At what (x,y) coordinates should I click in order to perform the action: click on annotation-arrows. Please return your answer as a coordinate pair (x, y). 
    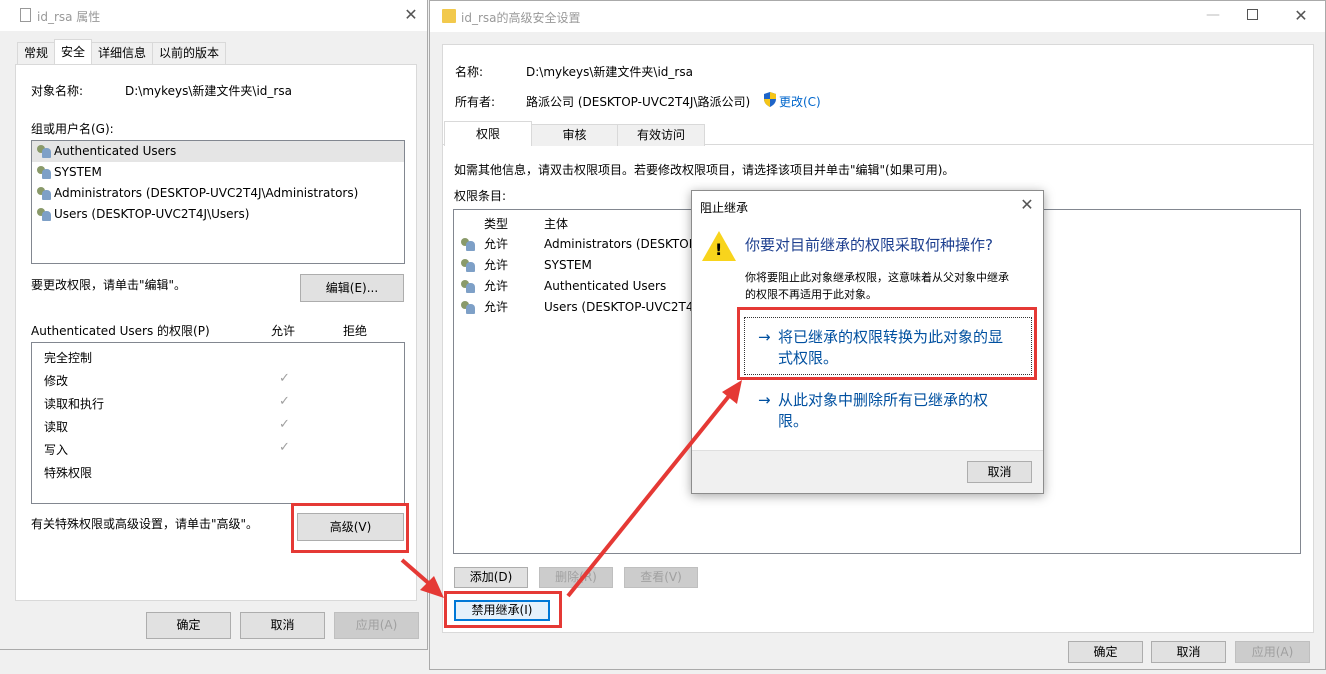
    Looking at the image, I should click on (571, 489).